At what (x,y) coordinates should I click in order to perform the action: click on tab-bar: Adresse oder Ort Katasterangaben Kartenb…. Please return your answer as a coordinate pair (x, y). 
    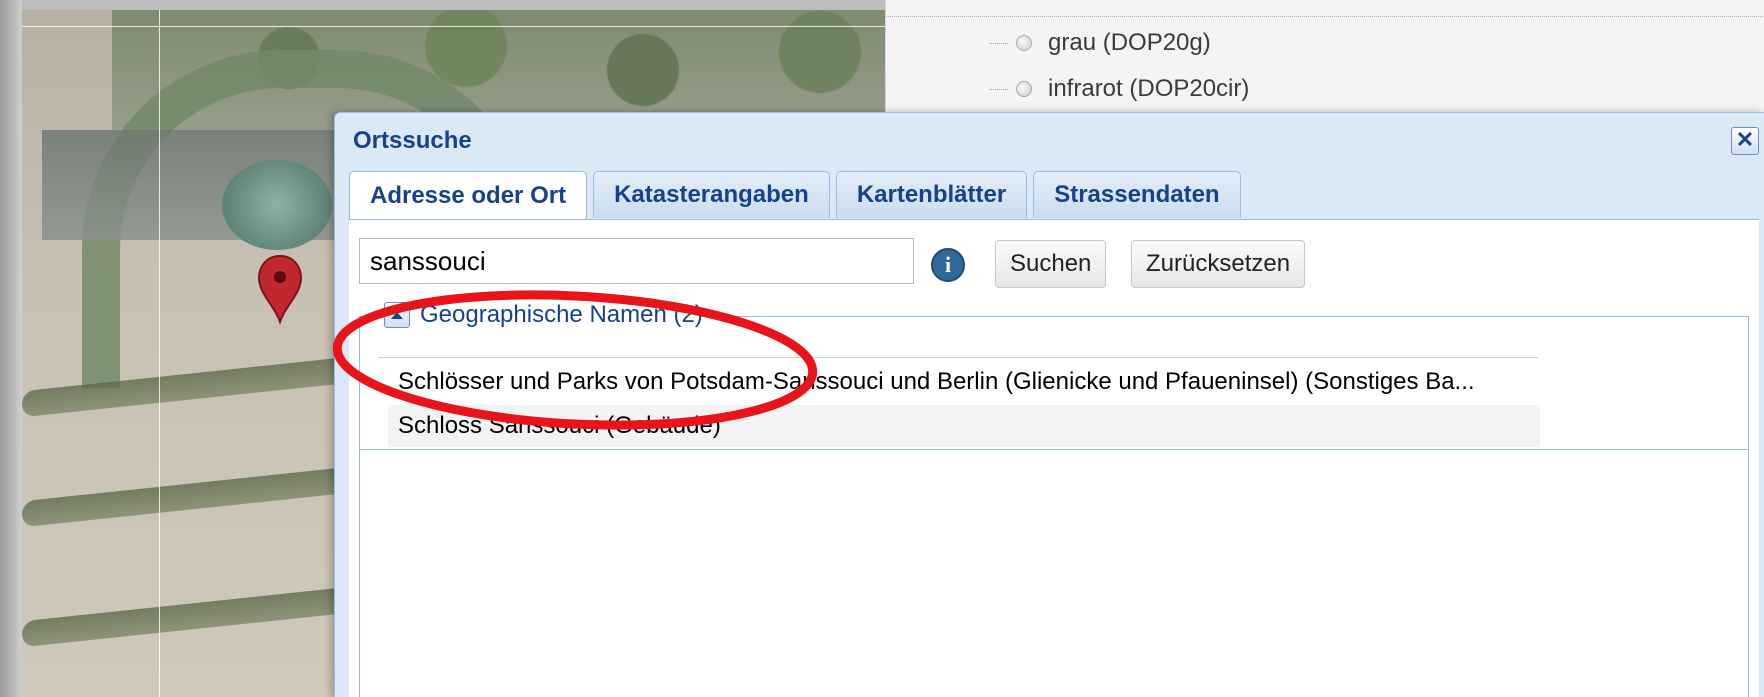
    Looking at the image, I should click on (798, 195).